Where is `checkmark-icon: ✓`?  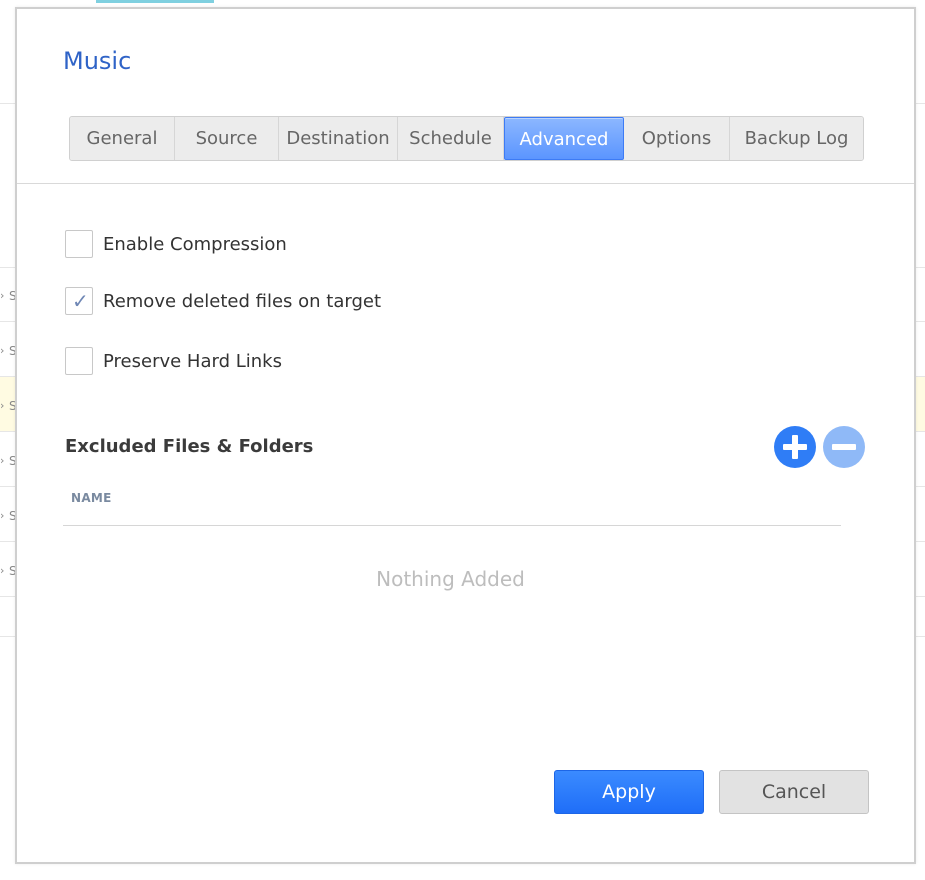 checkmark-icon: ✓ is located at coordinates (80, 301).